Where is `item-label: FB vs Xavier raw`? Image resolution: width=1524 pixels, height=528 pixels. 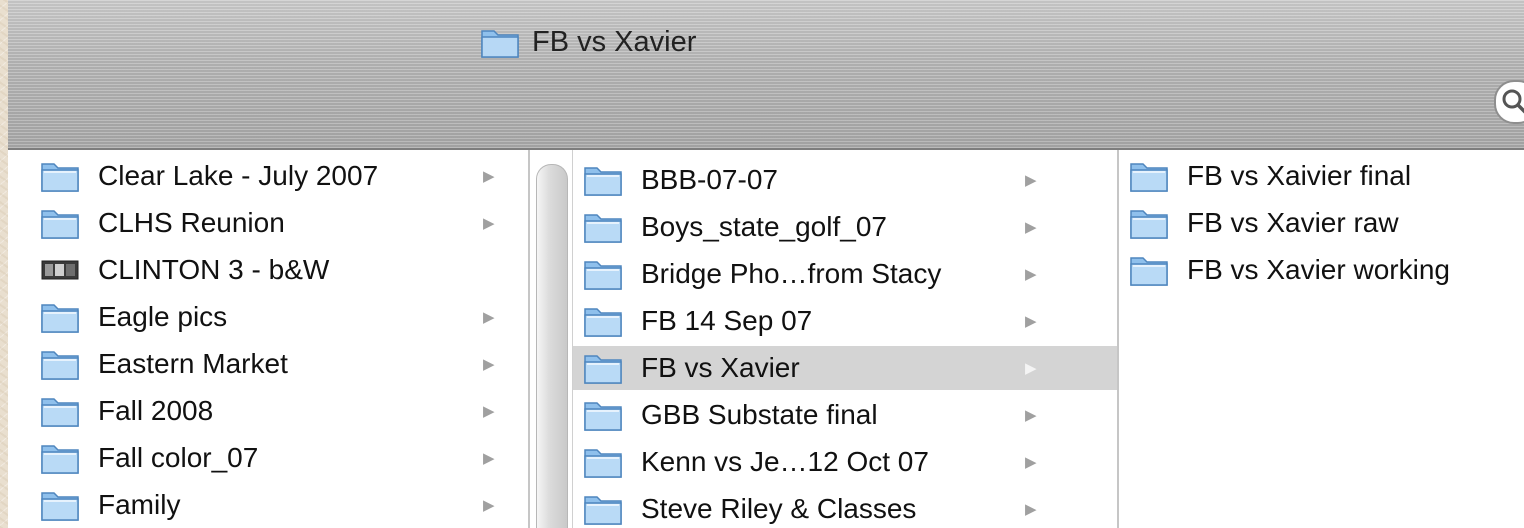
item-label: FB vs Xavier raw is located at coordinates (1293, 222).